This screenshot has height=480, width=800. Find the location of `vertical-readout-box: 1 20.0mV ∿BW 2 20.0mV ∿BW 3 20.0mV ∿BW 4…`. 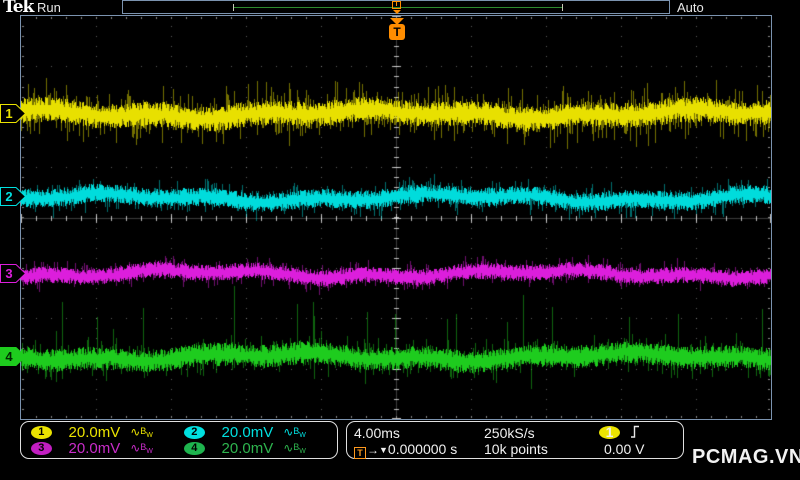

vertical-readout-box: 1 20.0mV ∿BW 2 20.0mV ∿BW 3 20.0mV ∿BW 4… is located at coordinates (179, 440).